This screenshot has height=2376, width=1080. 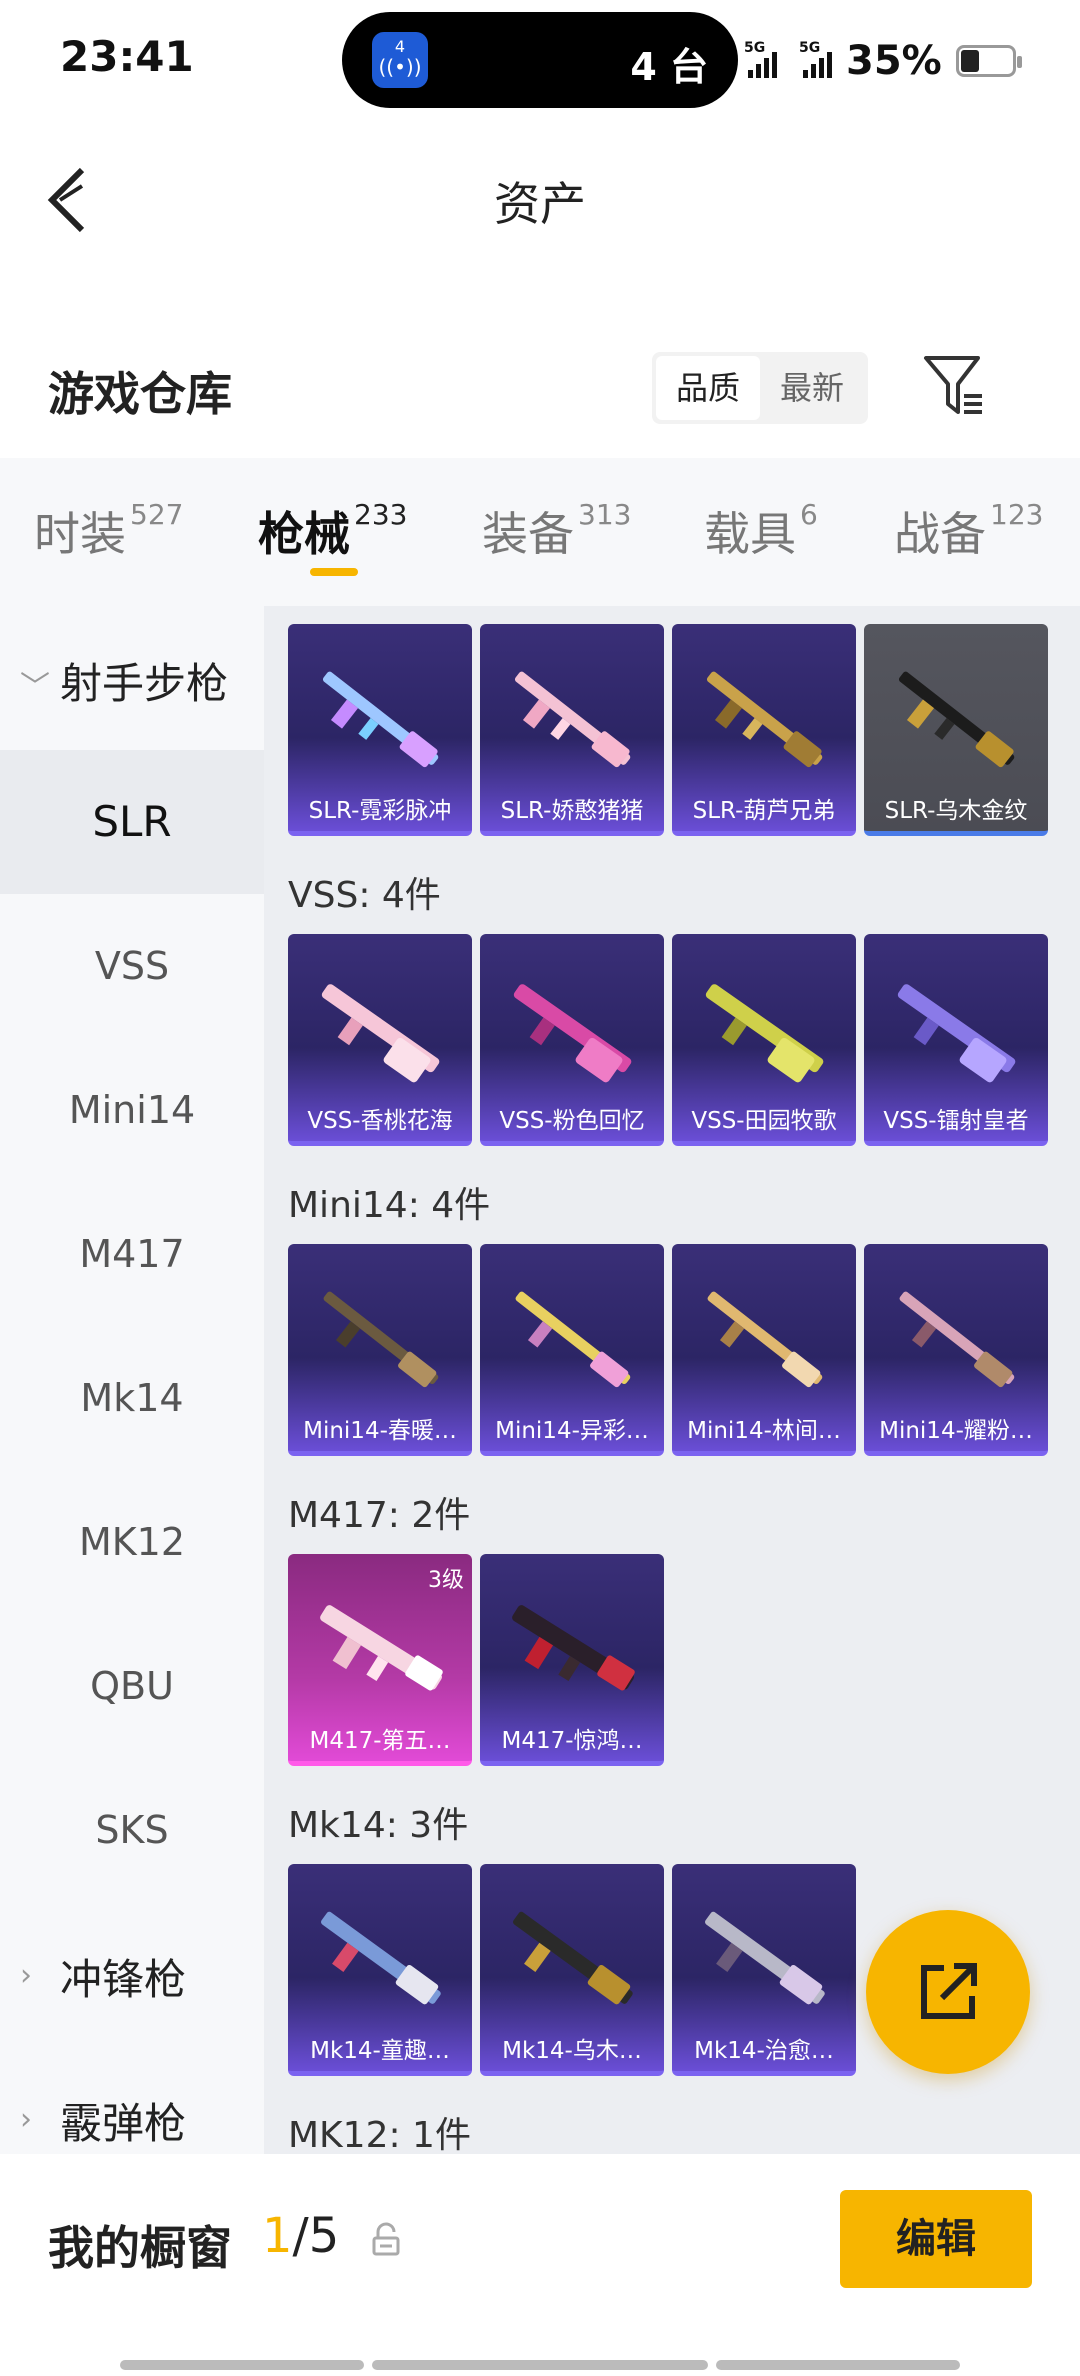 I want to click on broadcast-icon: ((•)), so click(x=400, y=67).